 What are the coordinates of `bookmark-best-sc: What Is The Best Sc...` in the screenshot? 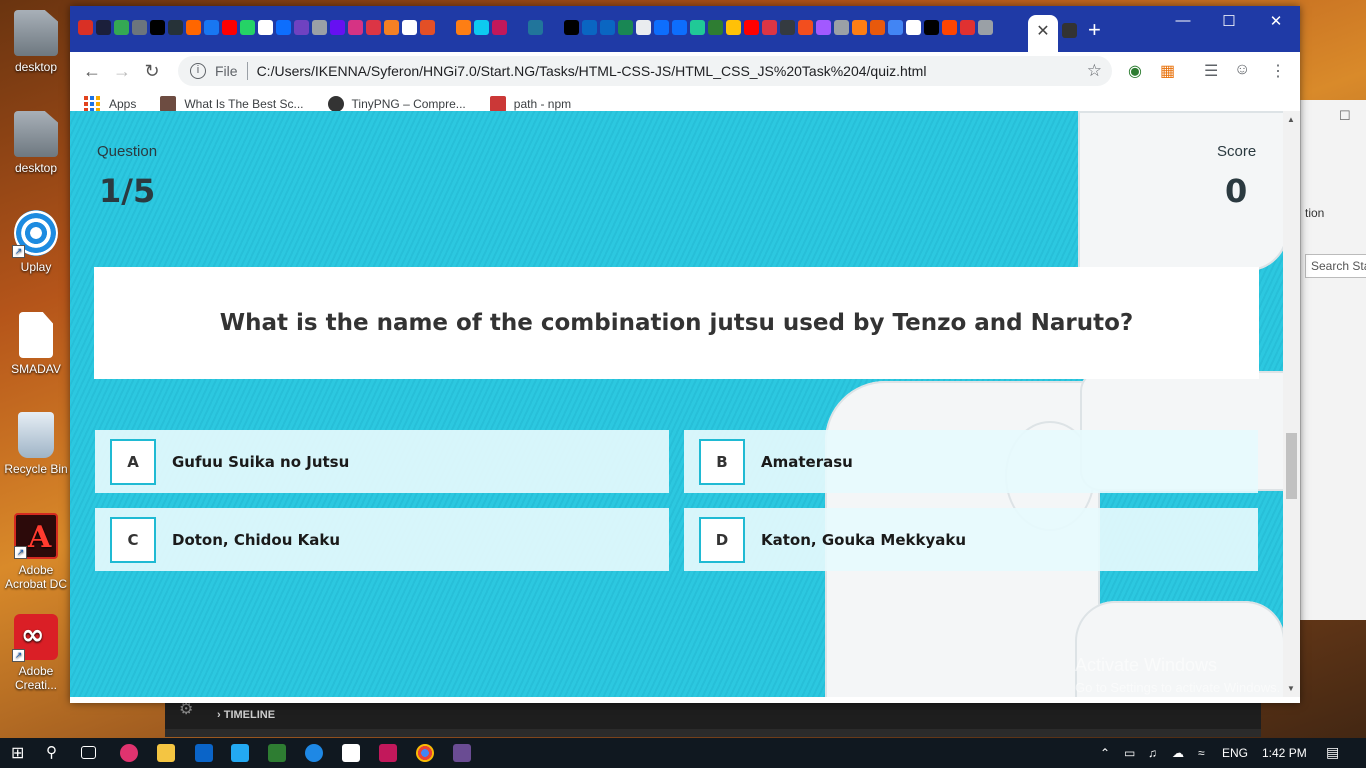 It's located at (232, 103).